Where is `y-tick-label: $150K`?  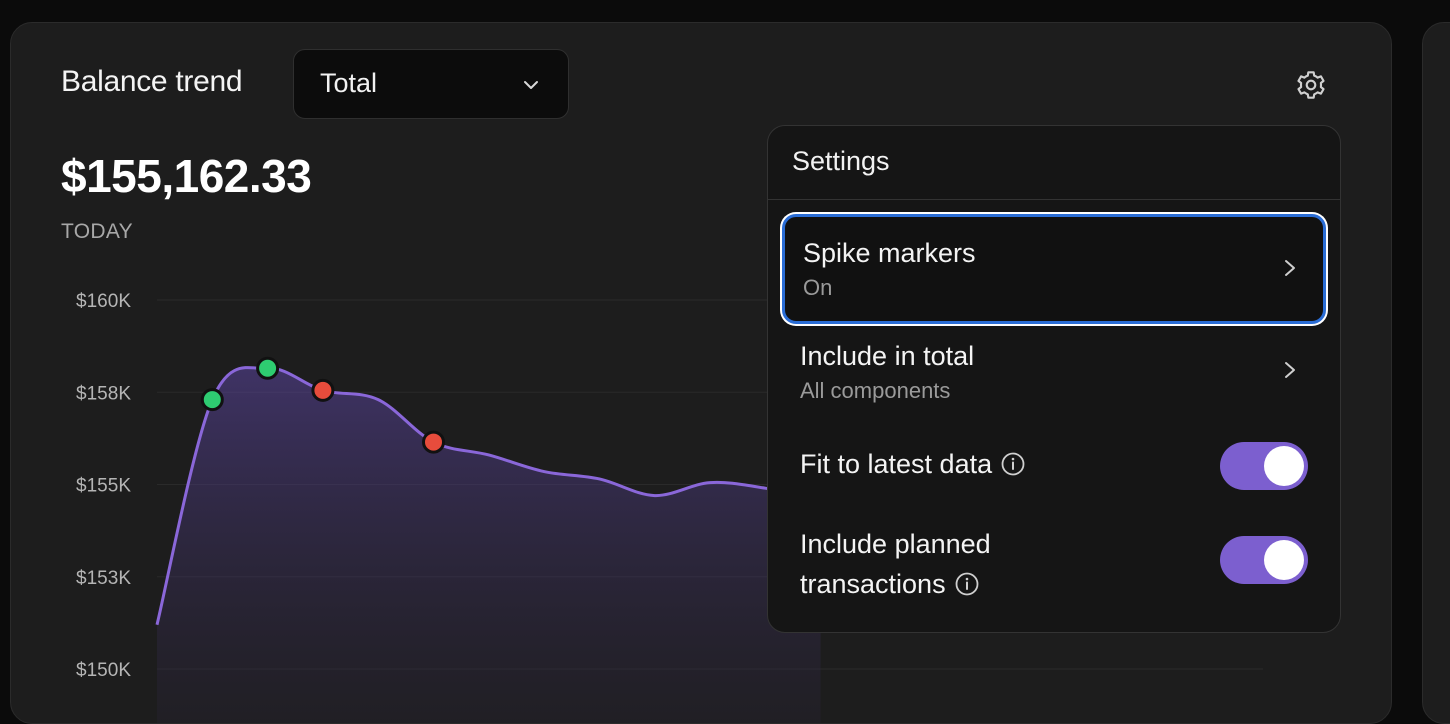 y-tick-label: $150K is located at coordinates (103, 670).